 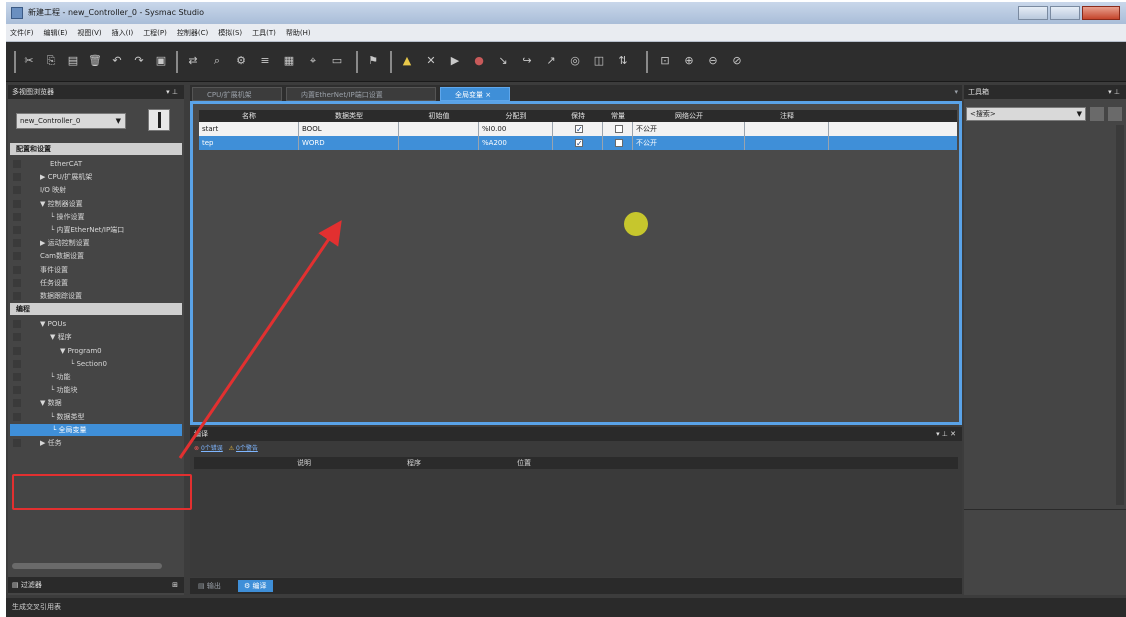 What do you see at coordinates (217, 61) in the screenshot?
I see `search-replace-icon: ⌕` at bounding box center [217, 61].